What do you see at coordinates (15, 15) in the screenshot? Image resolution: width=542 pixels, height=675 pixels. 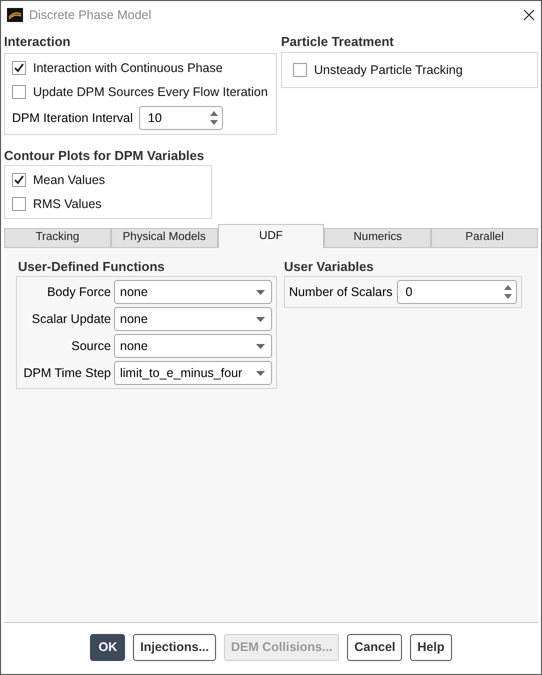 I see `app-logo-icon` at bounding box center [15, 15].